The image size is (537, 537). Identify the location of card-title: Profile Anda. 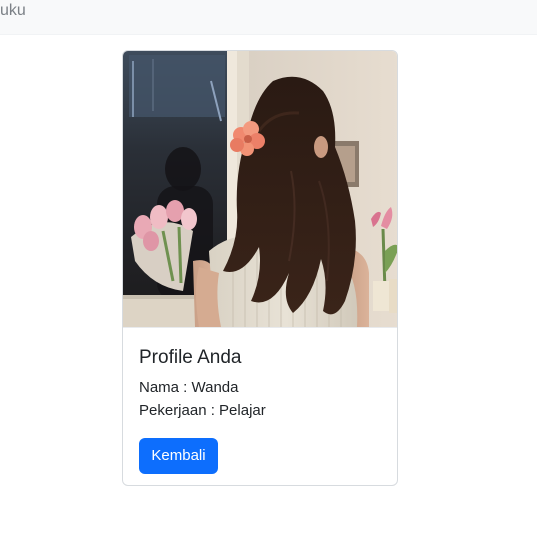
(190, 357).